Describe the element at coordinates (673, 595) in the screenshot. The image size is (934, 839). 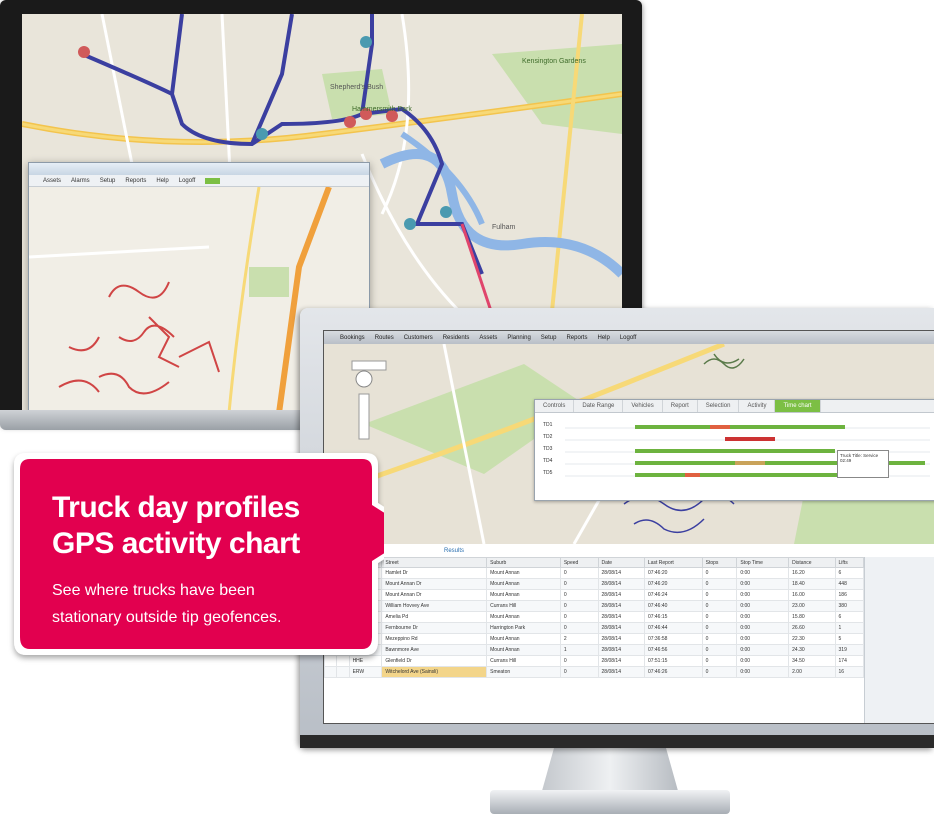
I see `table-cell: 07:46:24` at that location.